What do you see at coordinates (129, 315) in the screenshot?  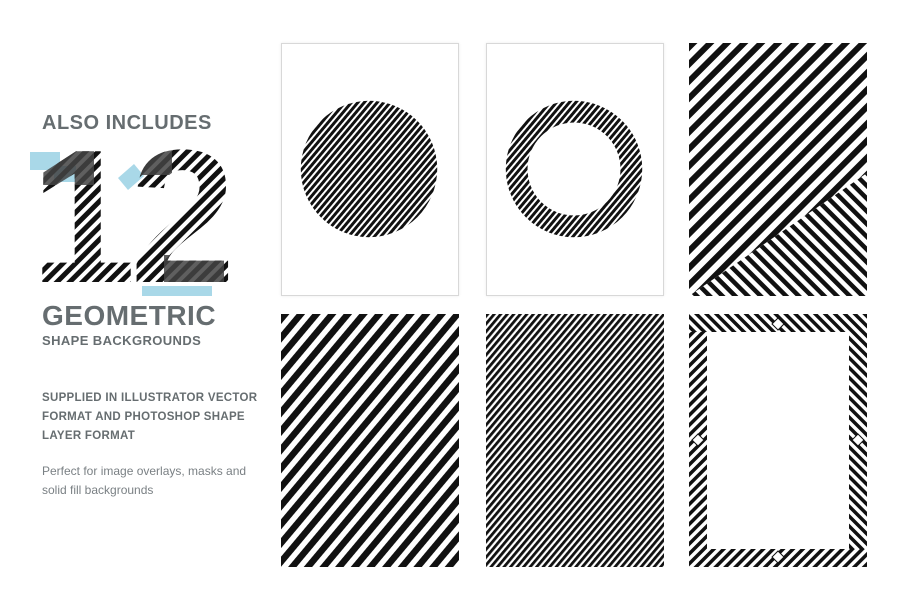 I see `geometric-heading: GEOMETRIC` at bounding box center [129, 315].